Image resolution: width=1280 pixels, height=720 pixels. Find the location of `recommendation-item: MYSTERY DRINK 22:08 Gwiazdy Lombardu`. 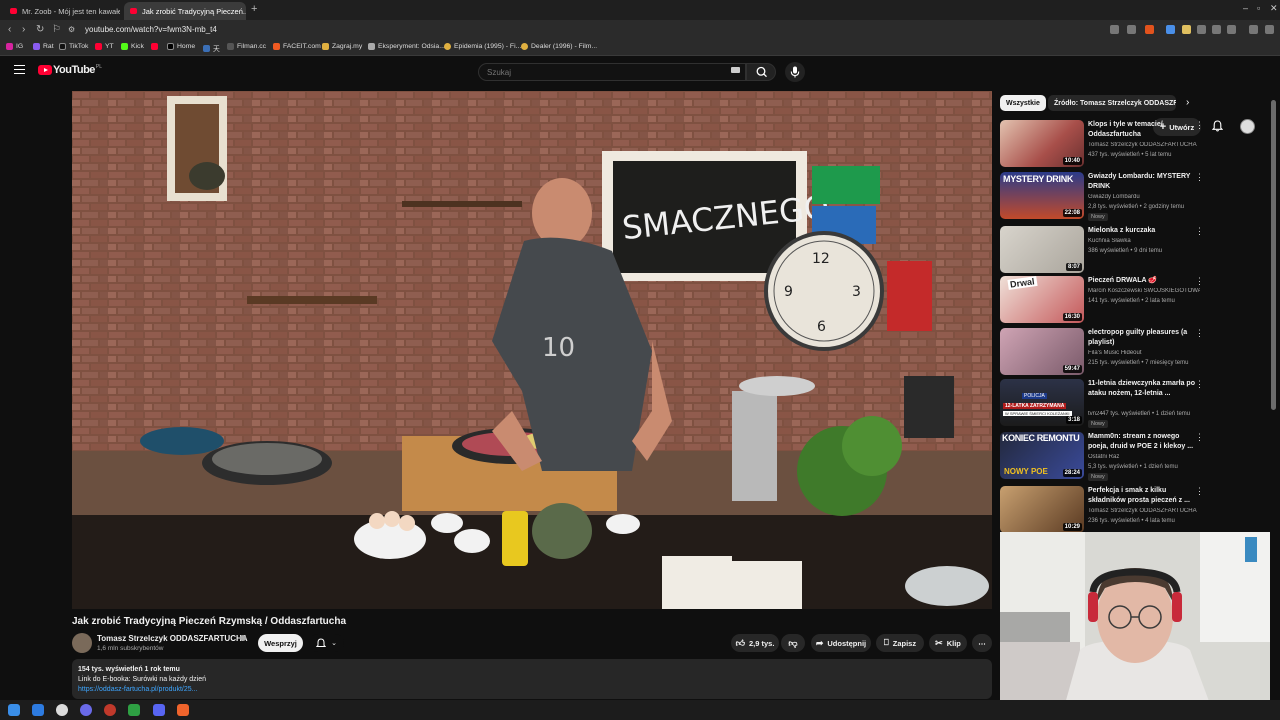

recommendation-item: MYSTERY DRINK 22:08 Gwiazdy Lombardu is located at coordinates (1127, 196).